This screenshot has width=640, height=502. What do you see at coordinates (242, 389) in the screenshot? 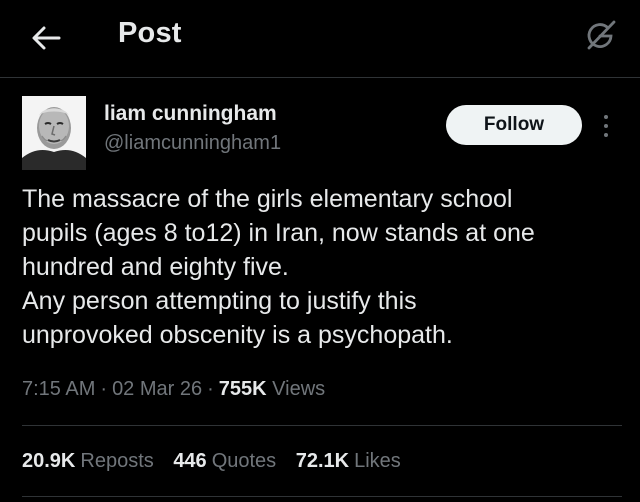
I see `views-count: 755K` at bounding box center [242, 389].